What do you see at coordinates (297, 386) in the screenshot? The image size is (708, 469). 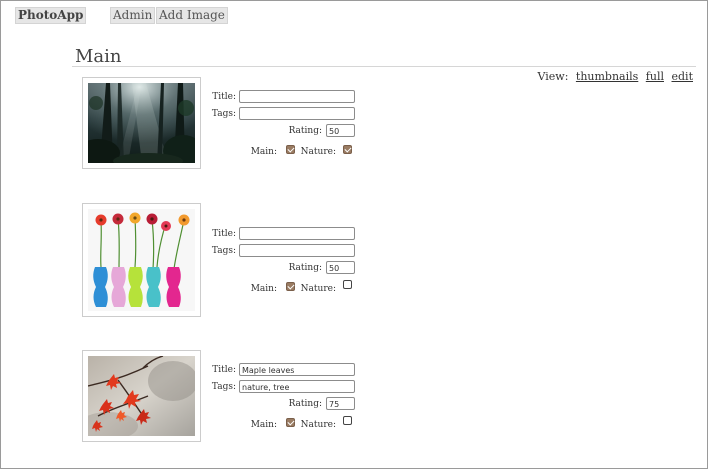 I see `tags-input: nature, tree` at bounding box center [297, 386].